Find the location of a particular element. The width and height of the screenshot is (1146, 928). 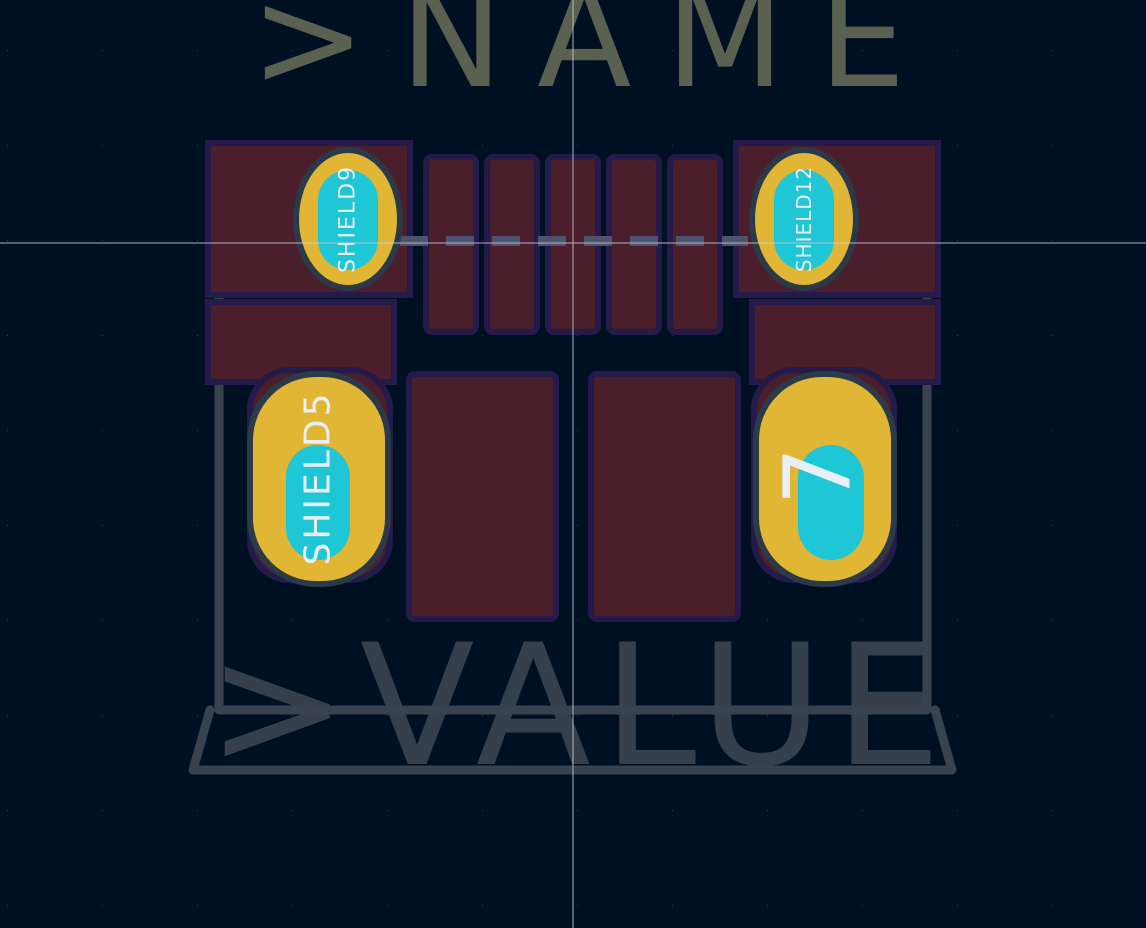

pad-label-7: 7 is located at coordinates (818, 476).